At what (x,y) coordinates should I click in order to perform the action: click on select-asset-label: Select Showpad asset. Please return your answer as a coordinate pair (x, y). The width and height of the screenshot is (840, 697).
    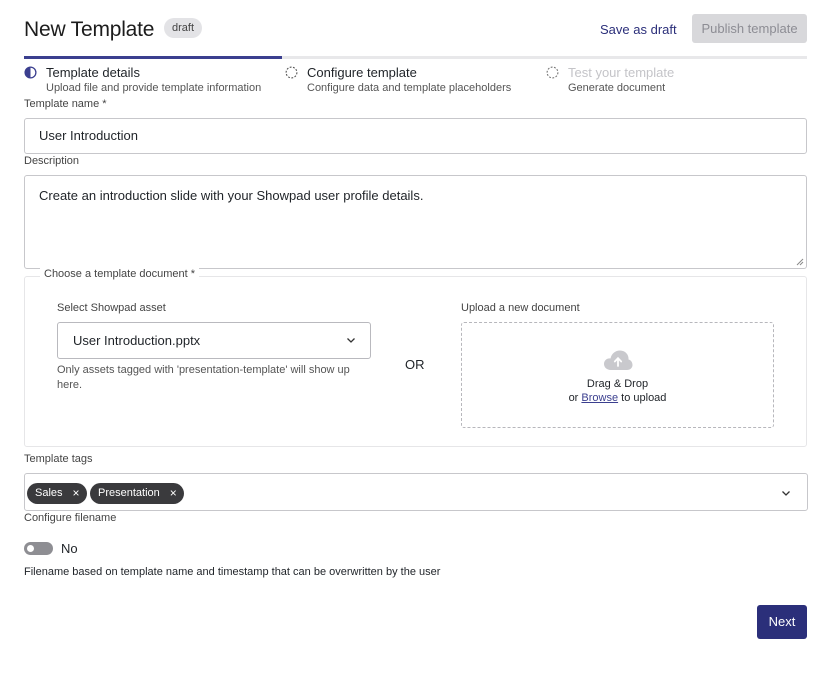
    Looking at the image, I should click on (111, 308).